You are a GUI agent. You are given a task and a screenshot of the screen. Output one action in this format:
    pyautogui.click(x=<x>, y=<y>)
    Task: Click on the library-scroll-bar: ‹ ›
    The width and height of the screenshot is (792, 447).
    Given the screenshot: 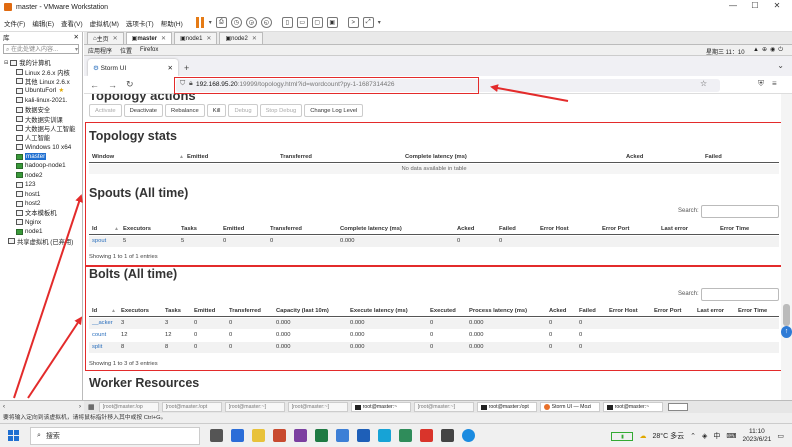 What is the action you would take?
    pyautogui.click(x=42, y=406)
    